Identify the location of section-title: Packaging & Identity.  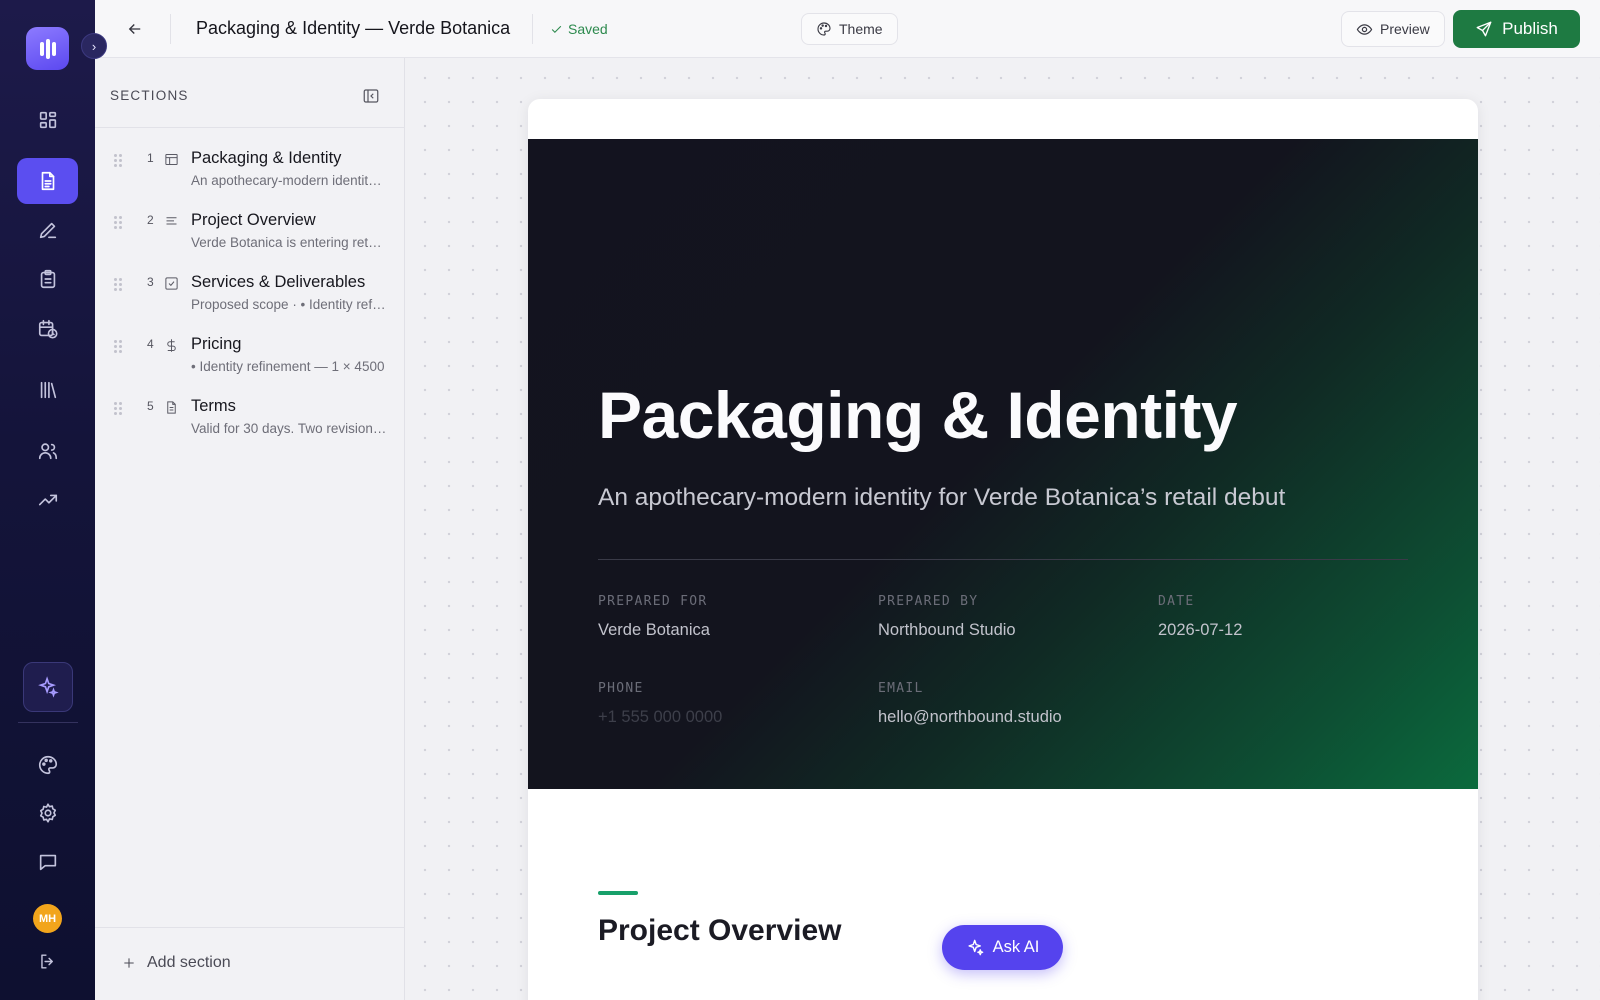
(266, 158).